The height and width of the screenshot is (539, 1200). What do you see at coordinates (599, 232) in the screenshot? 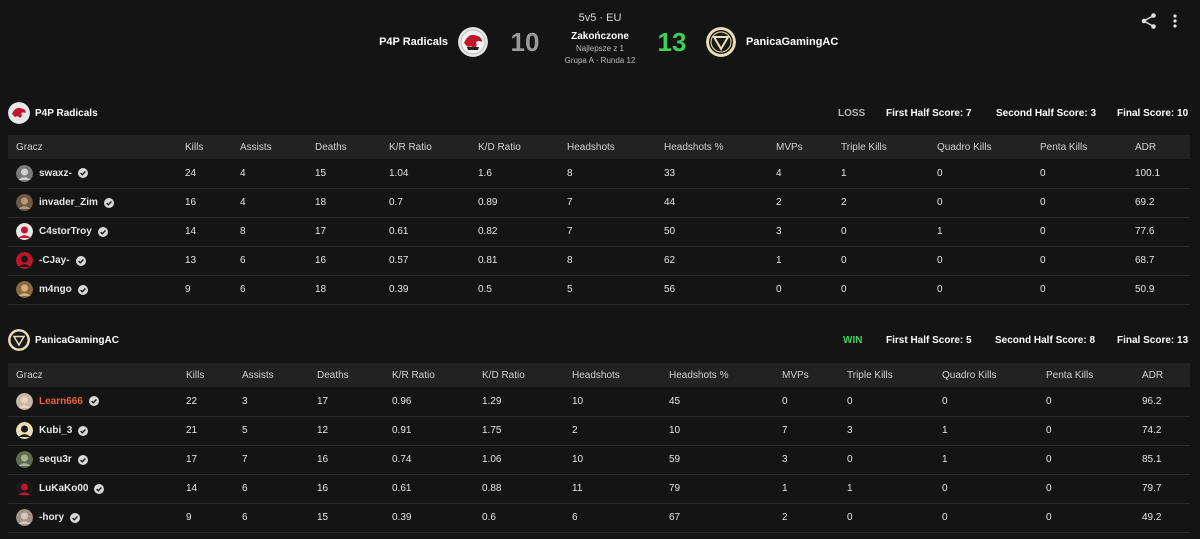
I see `table-row: C4storTroy 14 8 17 0.61 0.82 7 50 3 0 1 0 77.6` at bounding box center [599, 232].